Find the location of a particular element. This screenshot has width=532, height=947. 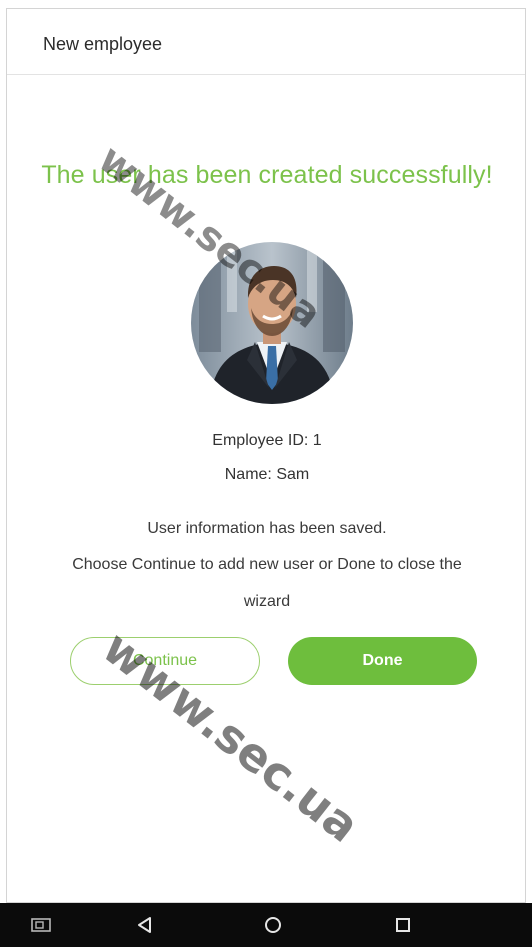

employee-id-value: 1 is located at coordinates (317, 440).